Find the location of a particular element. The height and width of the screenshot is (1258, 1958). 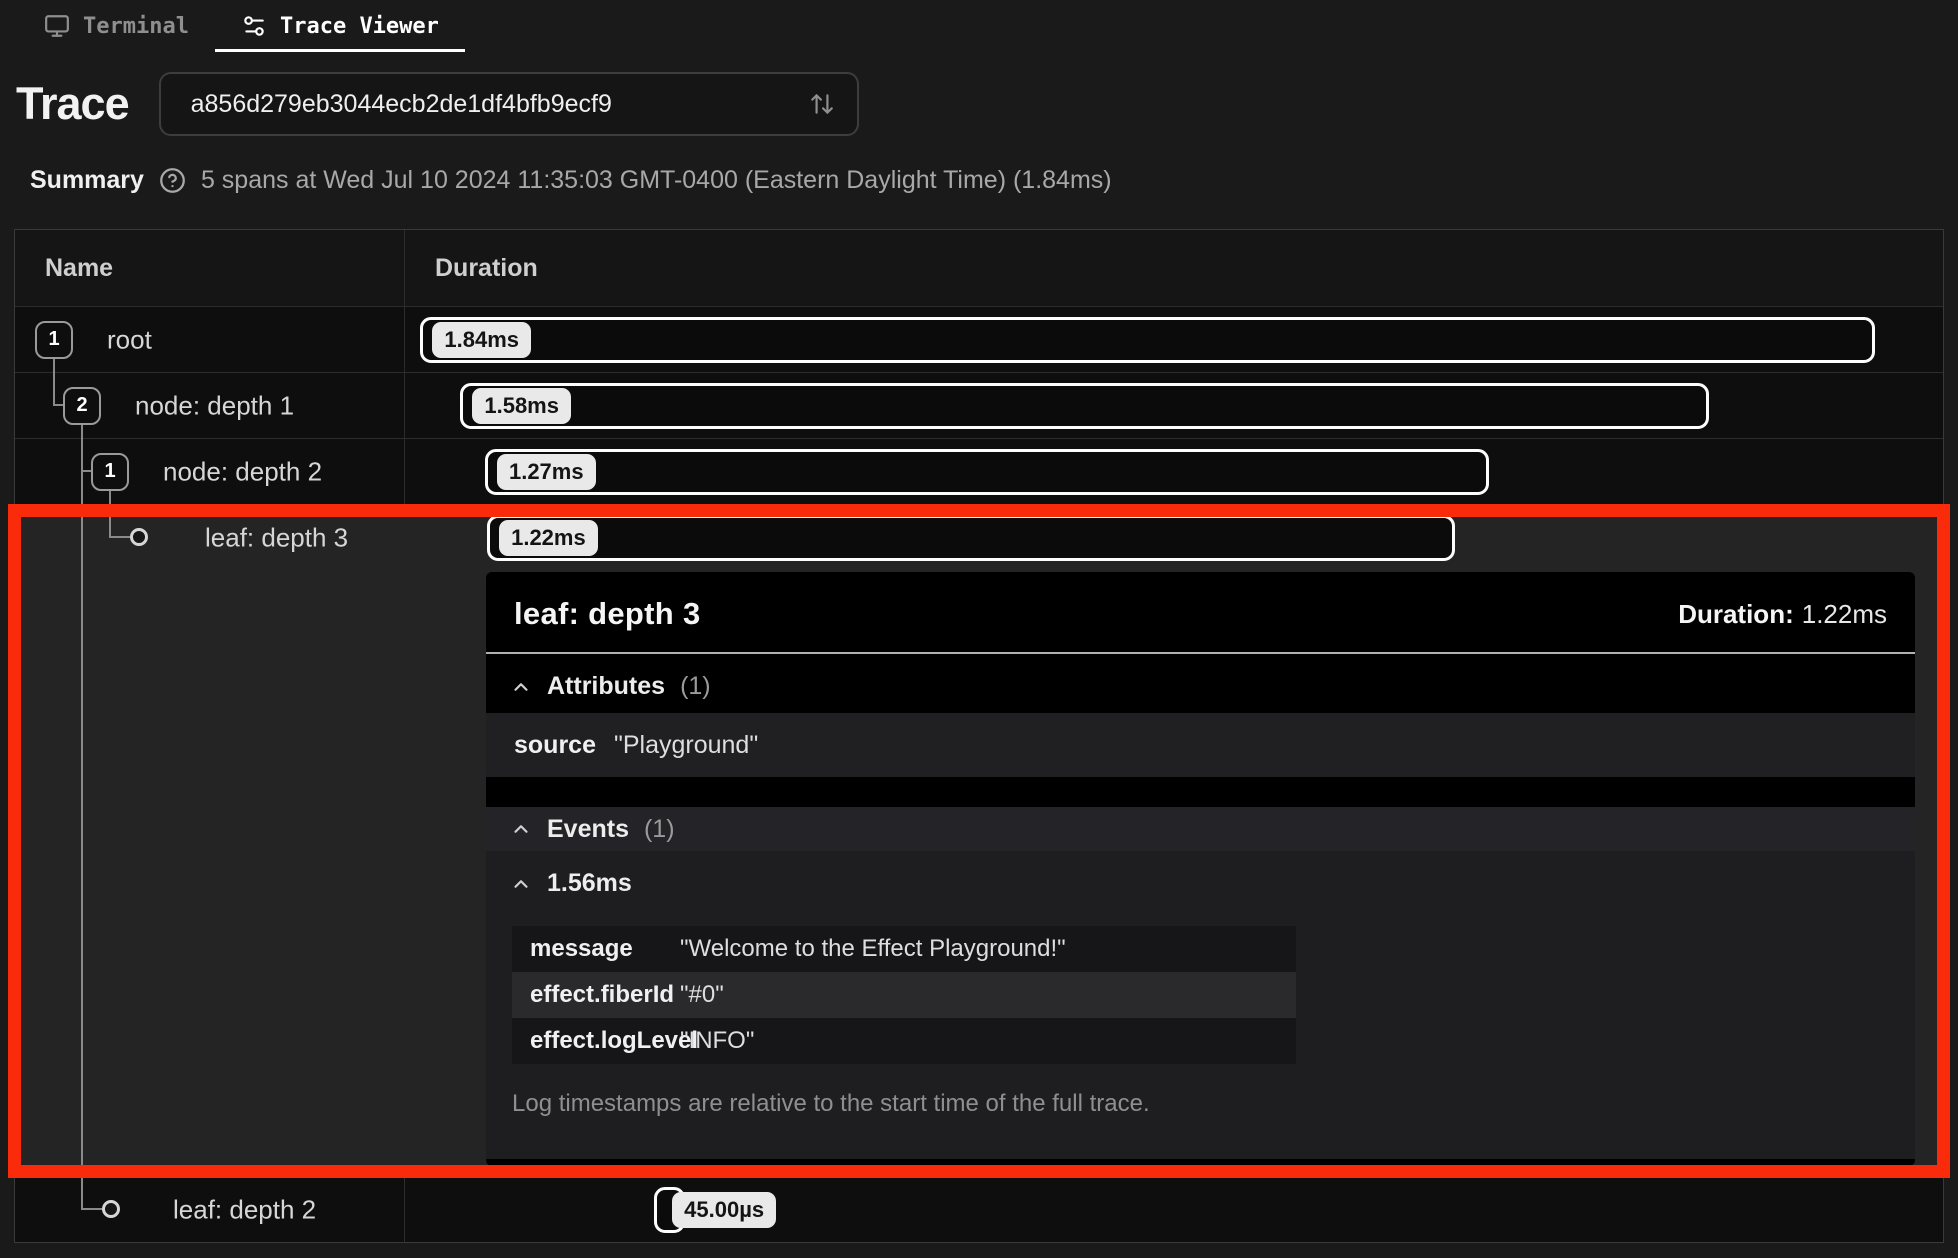

event-time-toggle: 1.56ms is located at coordinates (1200, 883).